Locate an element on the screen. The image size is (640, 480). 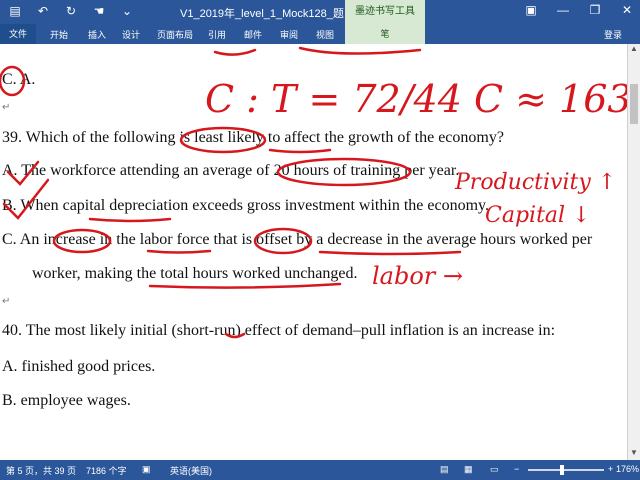
read-mode-icon: ▤ is located at coordinates (444, 469).